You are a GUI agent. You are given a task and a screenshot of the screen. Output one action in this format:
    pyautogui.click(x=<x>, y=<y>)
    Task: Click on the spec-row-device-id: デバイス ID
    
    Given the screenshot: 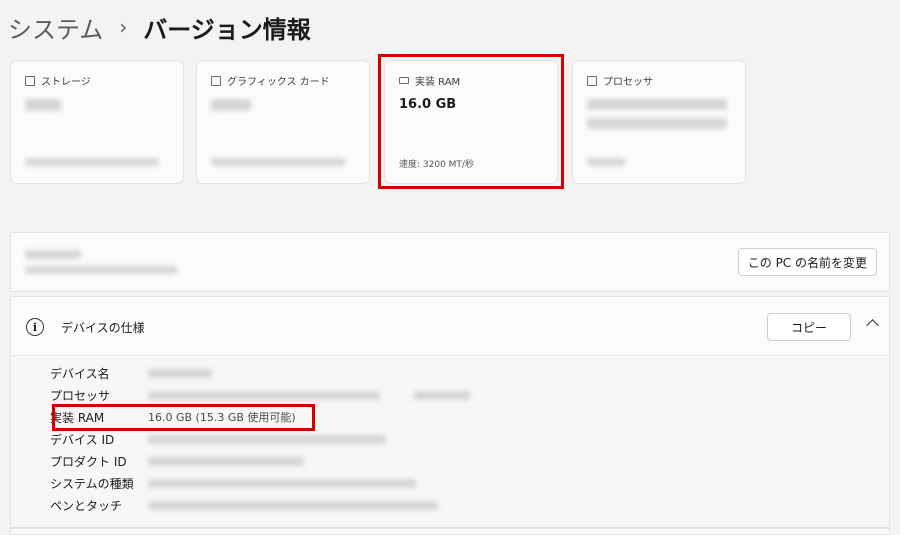 What is the action you would take?
    pyautogui.click(x=218, y=439)
    